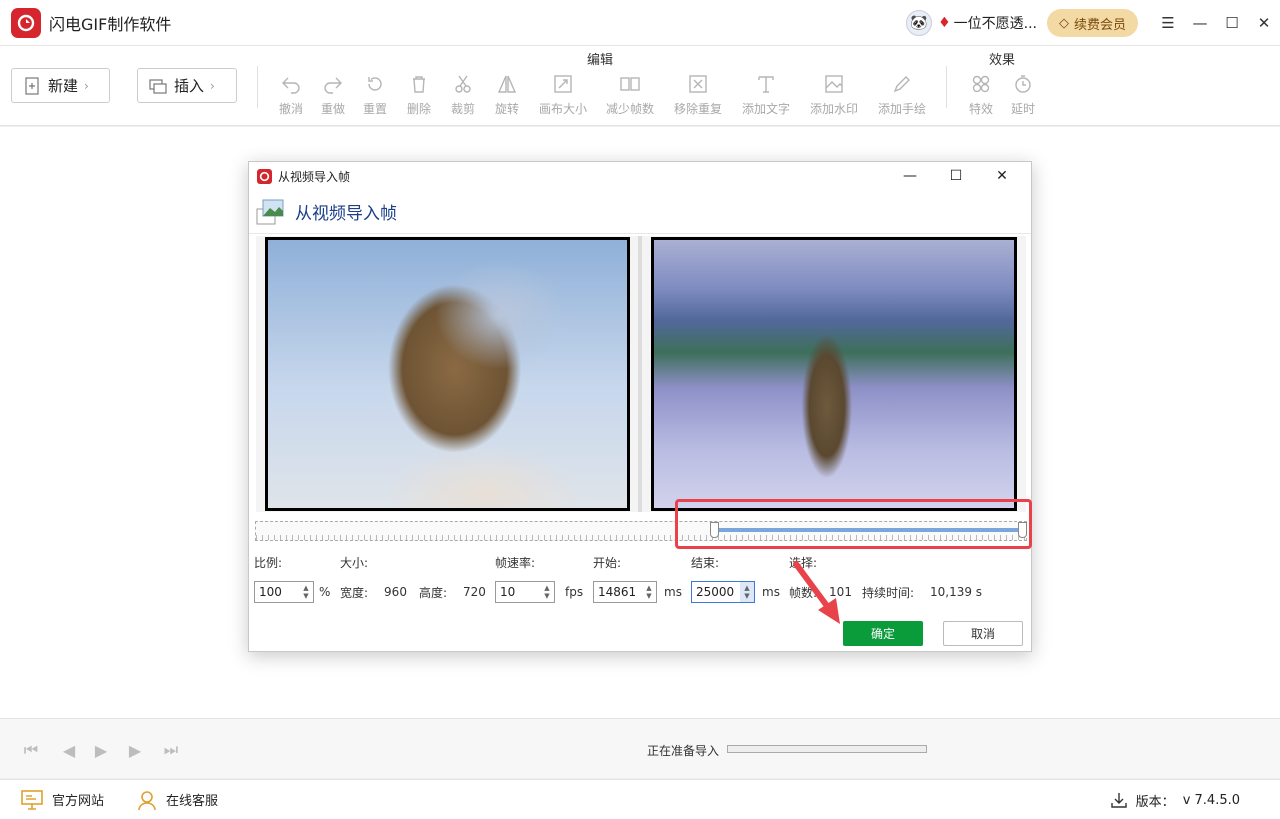 The height and width of the screenshot is (819, 1280). What do you see at coordinates (31, 750) in the screenshot?
I see `first-frame-icon: ⏮` at bounding box center [31, 750].